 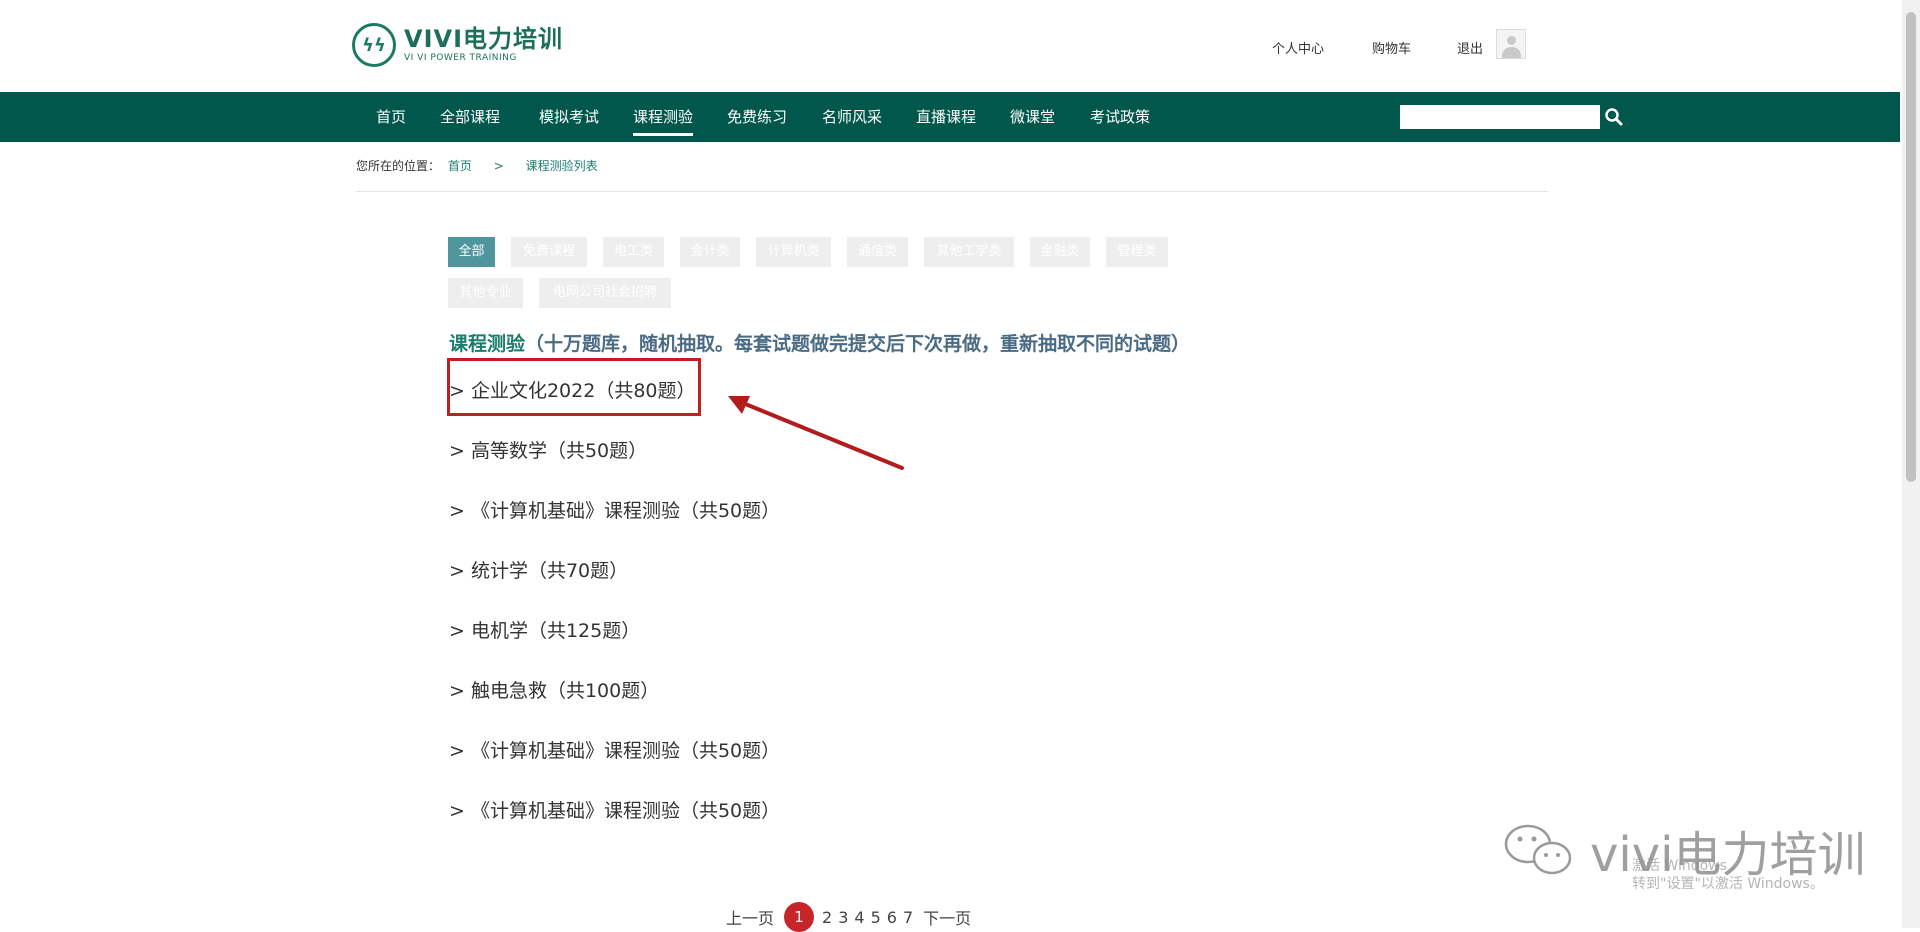 What do you see at coordinates (1500, 117) in the screenshot?
I see `search-input` at bounding box center [1500, 117].